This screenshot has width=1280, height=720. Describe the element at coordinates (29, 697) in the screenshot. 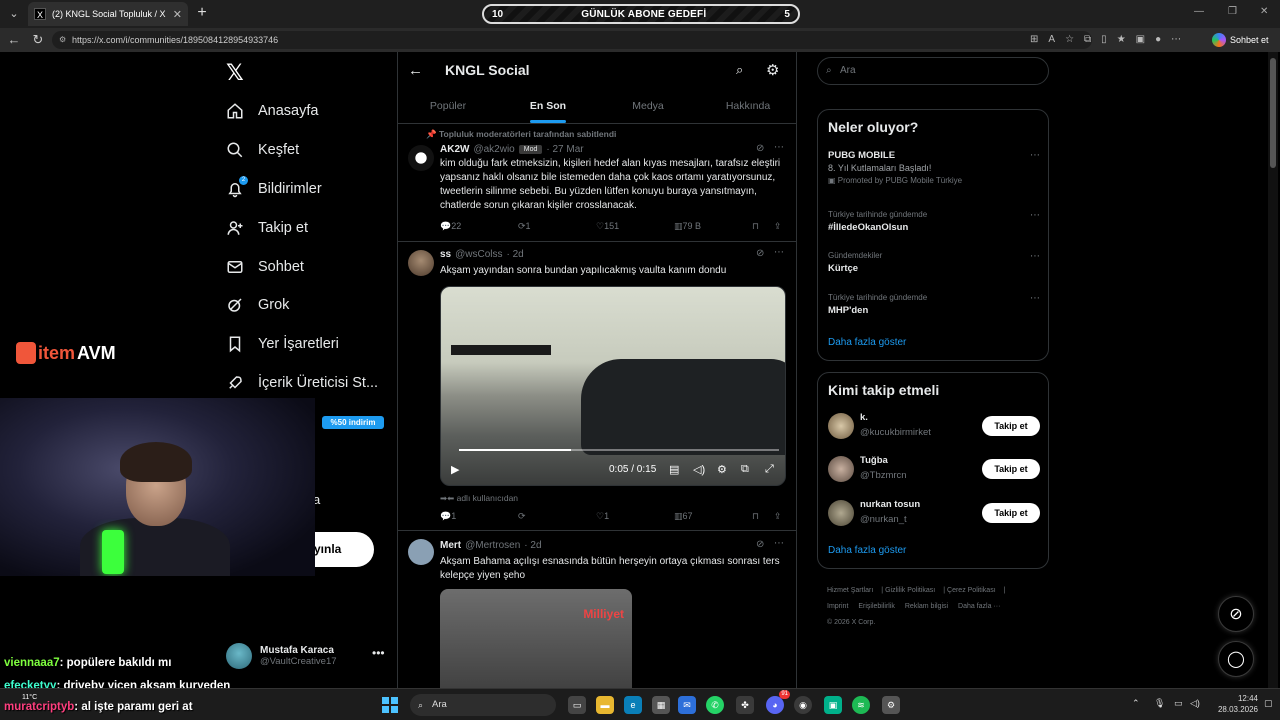

I see `weather-widget: 11°C` at that location.